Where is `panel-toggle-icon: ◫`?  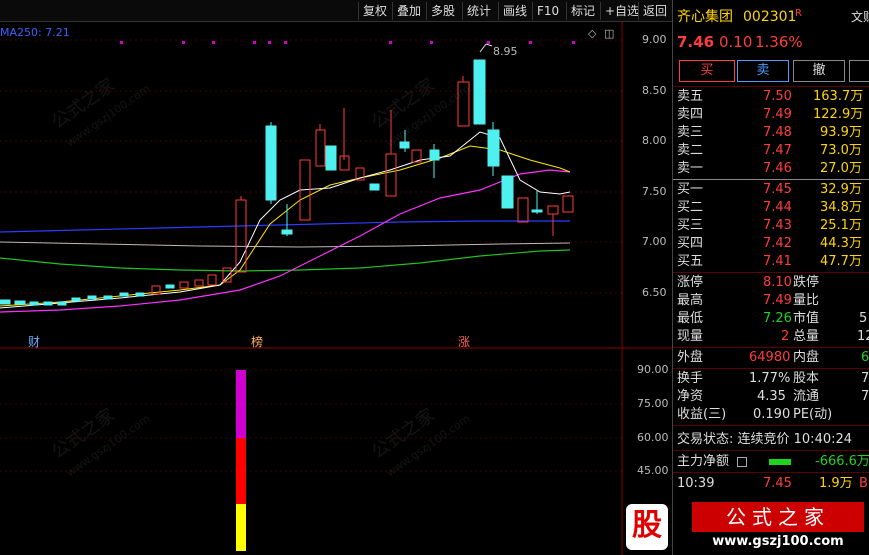 panel-toggle-icon: ◫ is located at coordinates (609, 33).